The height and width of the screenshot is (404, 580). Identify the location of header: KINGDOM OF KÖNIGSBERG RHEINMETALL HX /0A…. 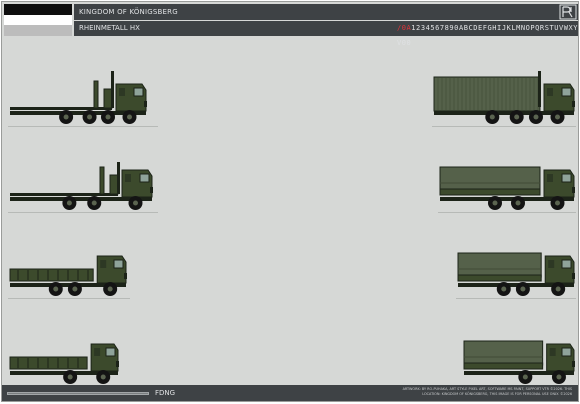
(290, 24).